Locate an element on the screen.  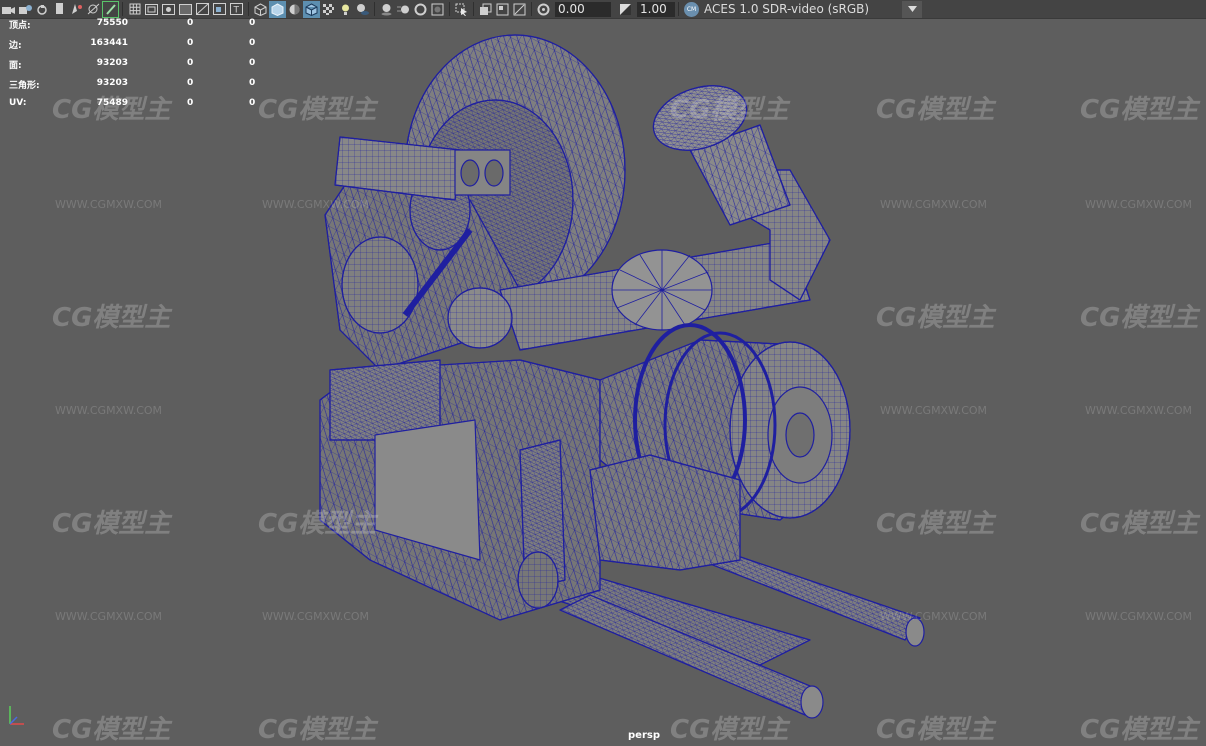
camera-icon is located at coordinates (8, 9).